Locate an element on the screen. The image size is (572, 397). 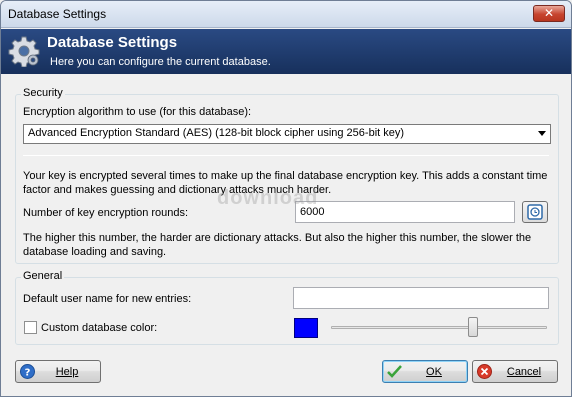
clock-icon is located at coordinates (535, 212).